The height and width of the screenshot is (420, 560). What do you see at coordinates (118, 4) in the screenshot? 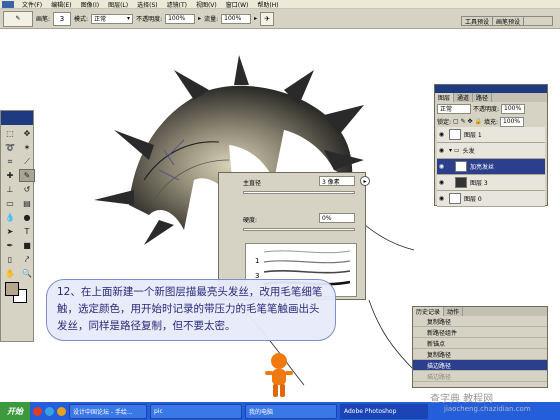
I see `menu-layer: 图层(L)` at bounding box center [118, 4].